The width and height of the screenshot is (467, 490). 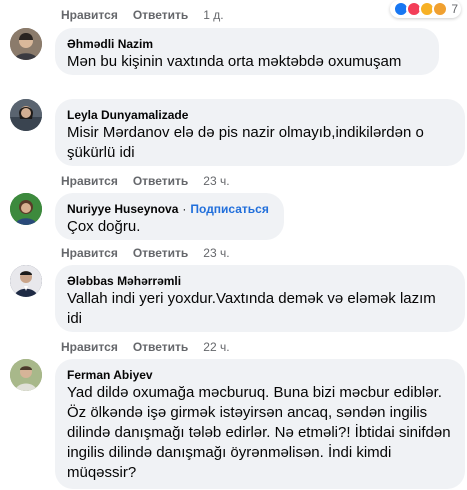 What do you see at coordinates (454, 9) in the screenshot?
I see `reaction-count: 7` at bounding box center [454, 9].